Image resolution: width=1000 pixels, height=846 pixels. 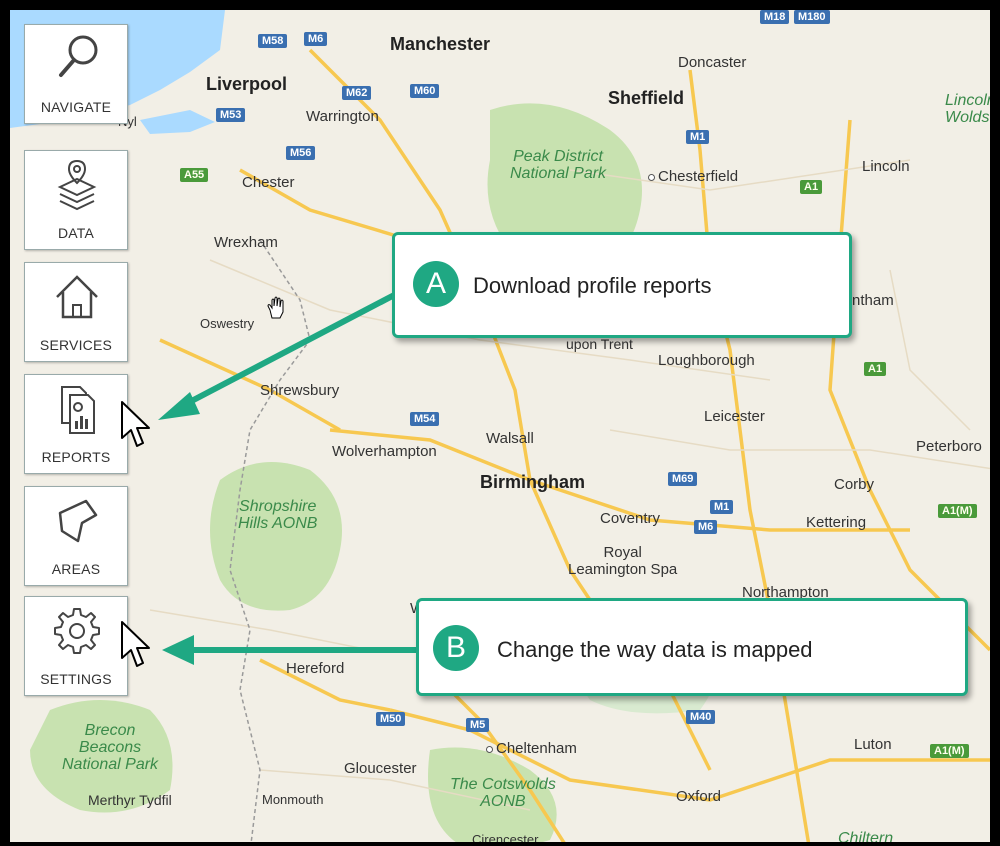 I want to click on callout-b-badge: B, so click(x=456, y=648).